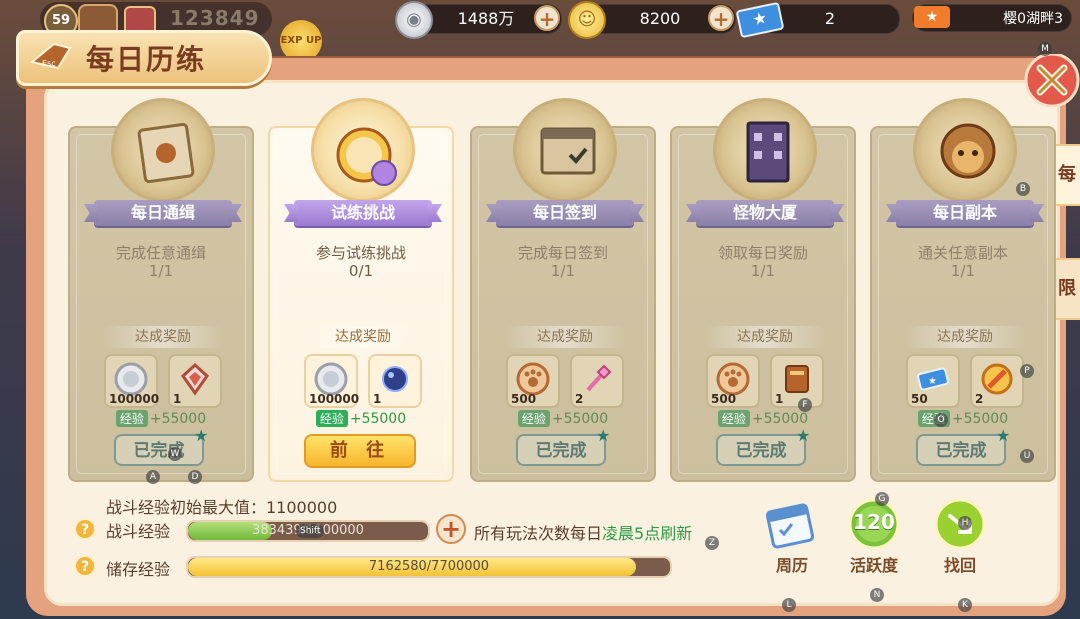 This screenshot has height=619, width=1080. What do you see at coordinates (138, 569) in the screenshot?
I see `stored-exp-label: 储存经验` at bounding box center [138, 569].